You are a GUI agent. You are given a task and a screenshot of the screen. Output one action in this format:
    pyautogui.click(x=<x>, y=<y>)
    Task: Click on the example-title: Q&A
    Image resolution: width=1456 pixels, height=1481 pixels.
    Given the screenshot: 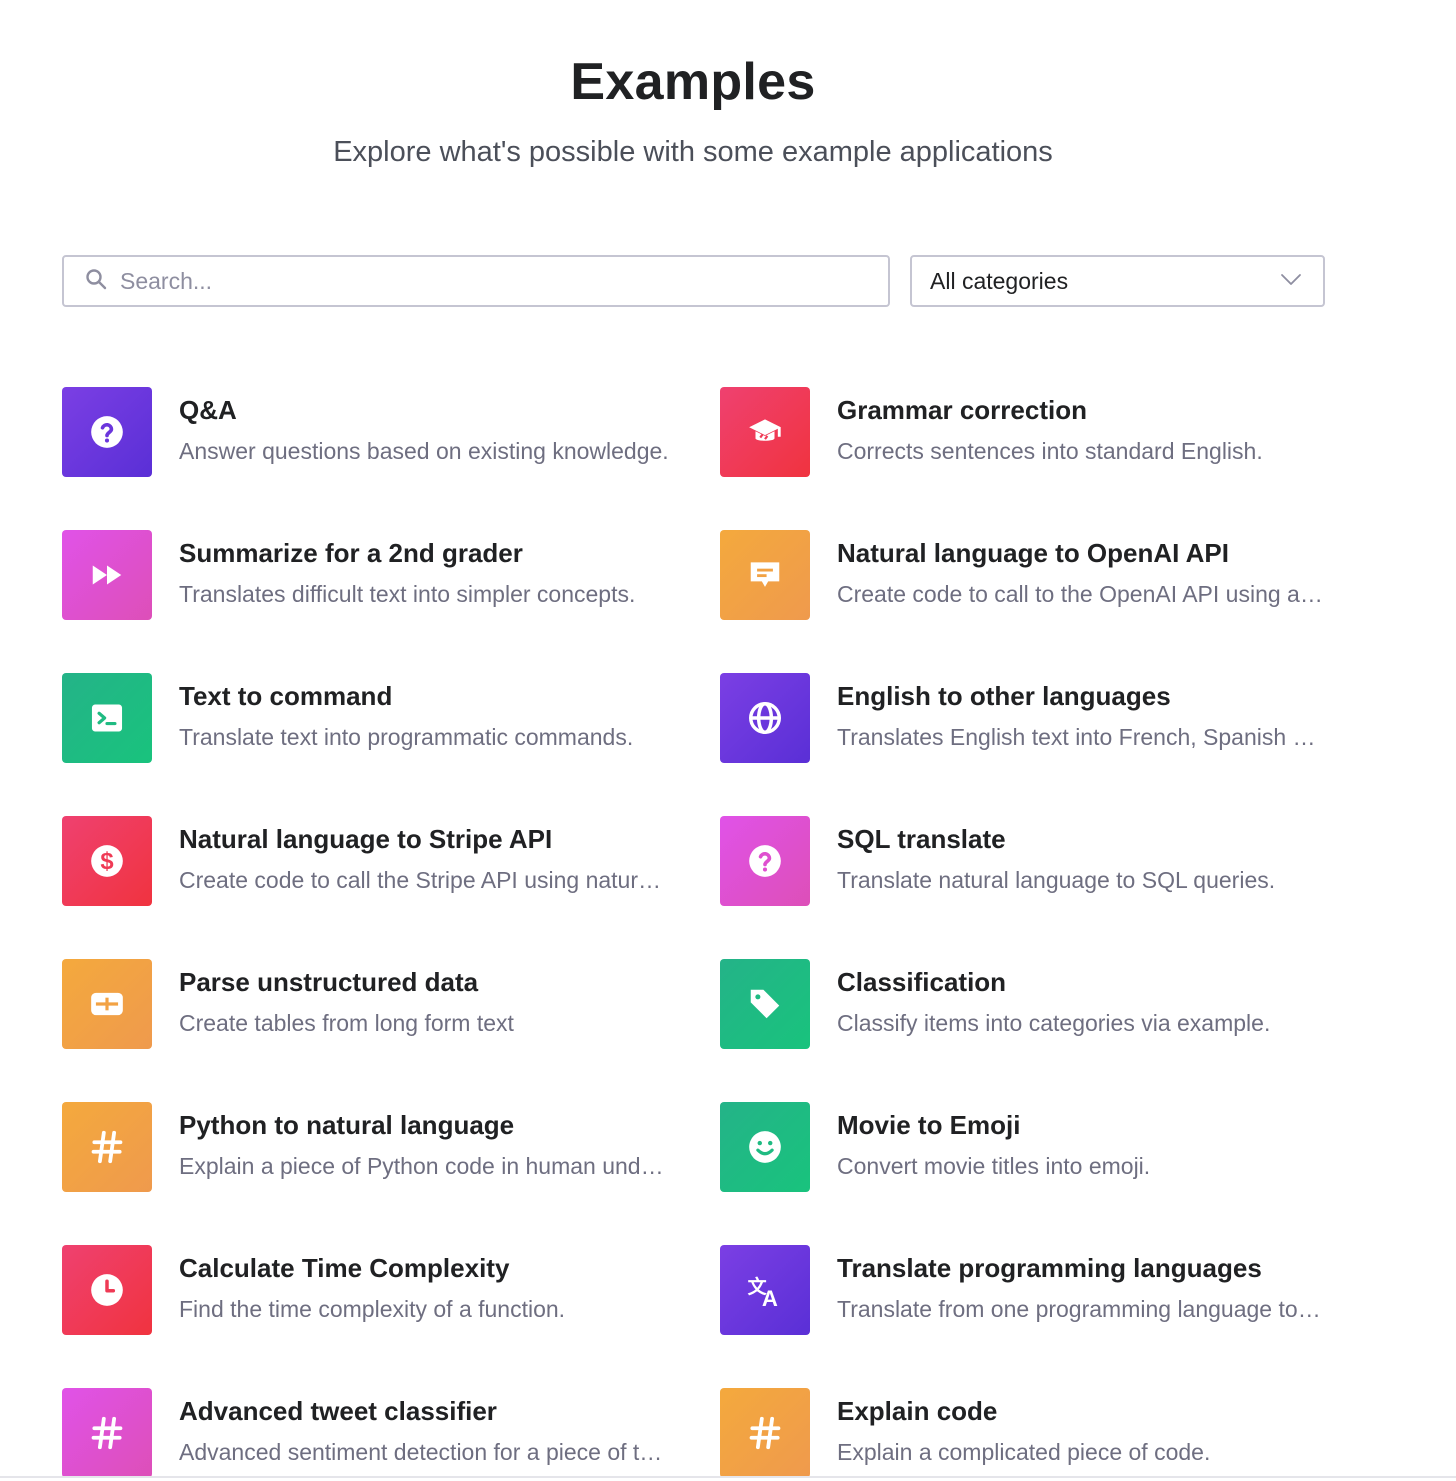 What is the action you would take?
    pyautogui.click(x=208, y=410)
    